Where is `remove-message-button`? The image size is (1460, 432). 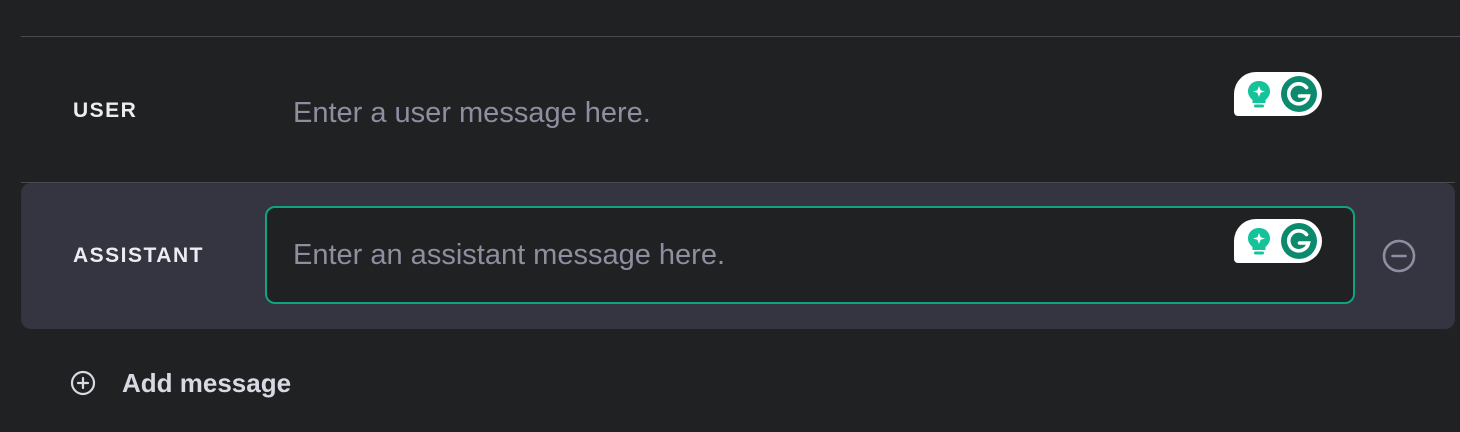
remove-message-button is located at coordinates (1399, 256).